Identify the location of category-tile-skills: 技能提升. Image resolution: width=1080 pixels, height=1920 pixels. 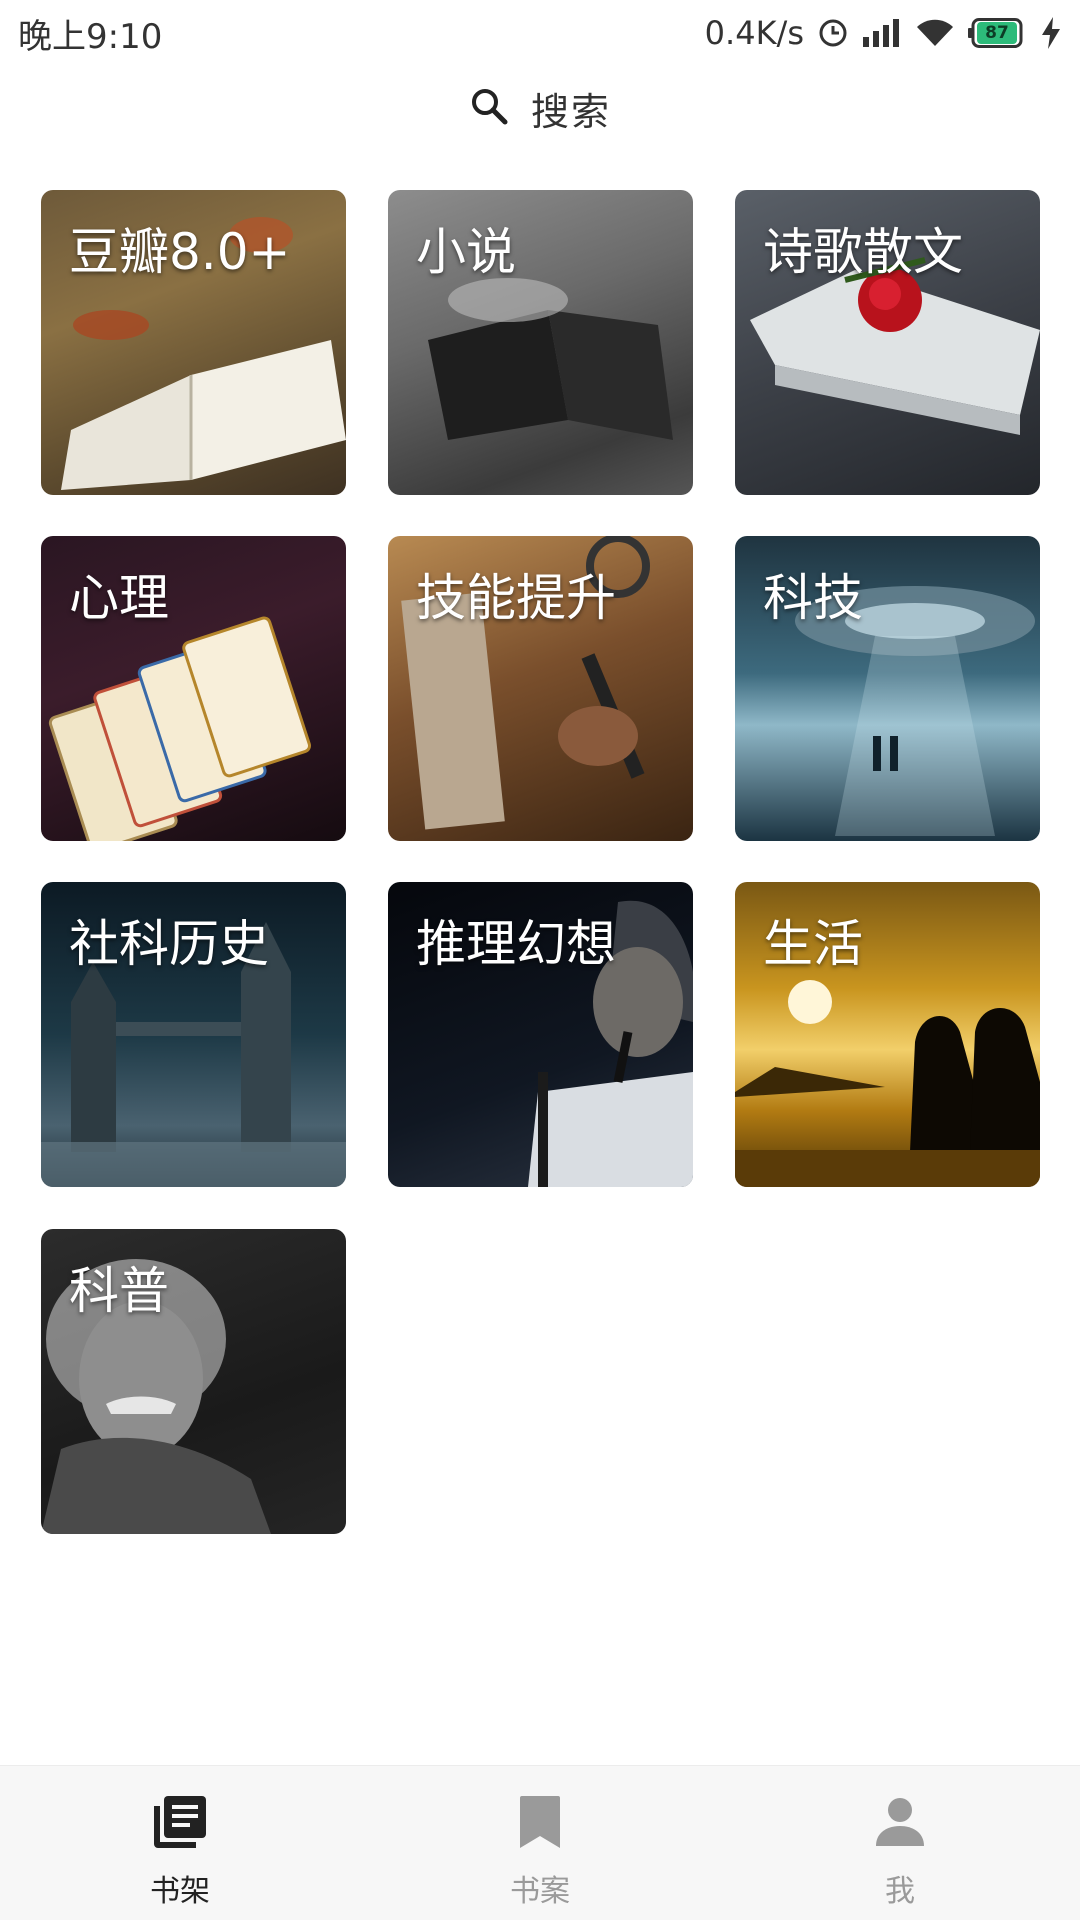
(540, 688).